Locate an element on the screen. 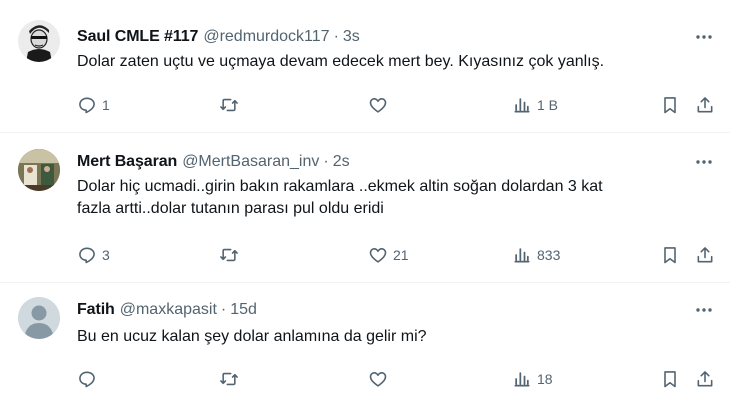 The width and height of the screenshot is (730, 420). timestamp: 3s is located at coordinates (351, 37).